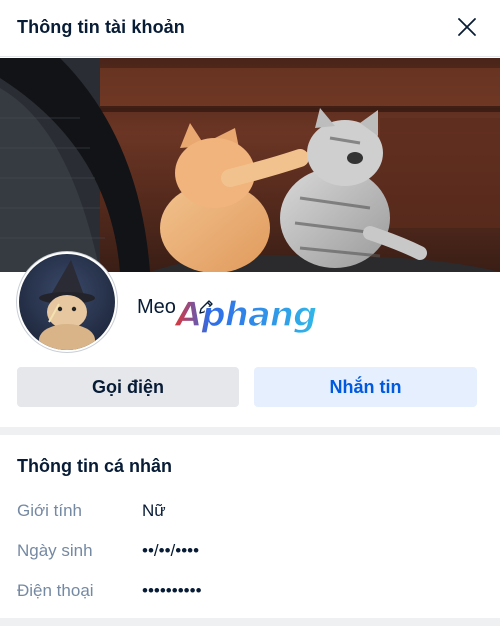 The width and height of the screenshot is (500, 626). I want to click on call-button: Gọi điện, so click(128, 387).